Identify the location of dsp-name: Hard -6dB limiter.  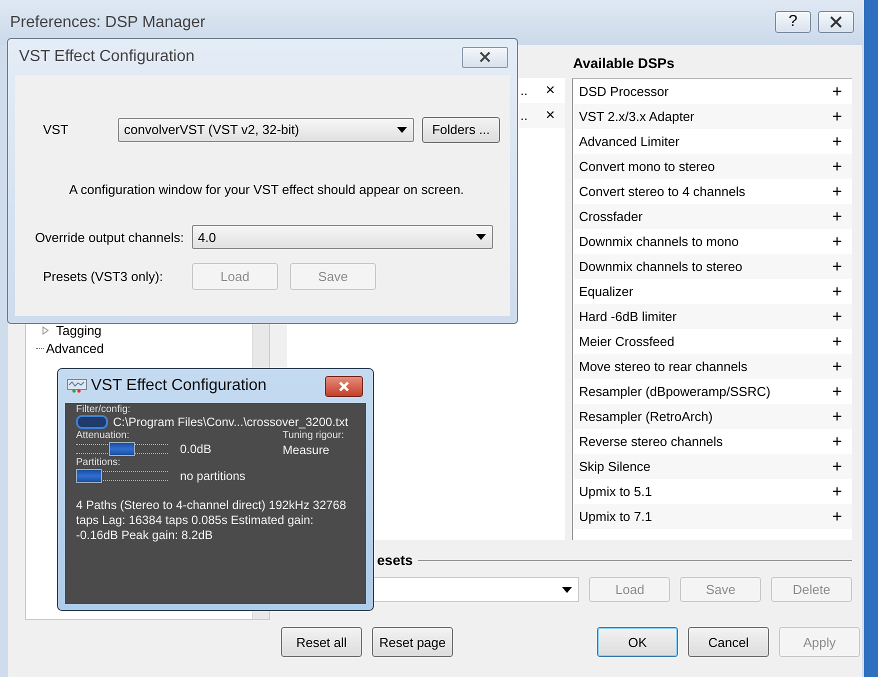
(628, 316).